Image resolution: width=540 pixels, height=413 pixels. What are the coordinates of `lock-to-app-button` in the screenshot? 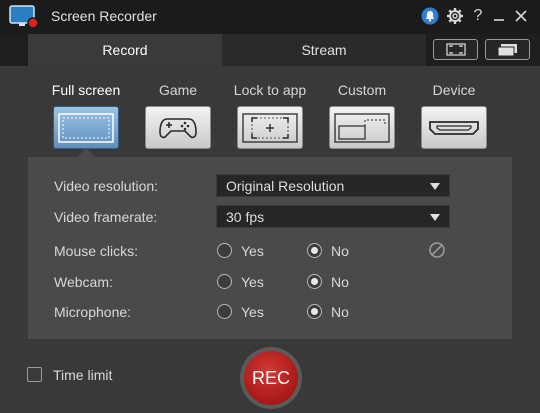 It's located at (270, 127).